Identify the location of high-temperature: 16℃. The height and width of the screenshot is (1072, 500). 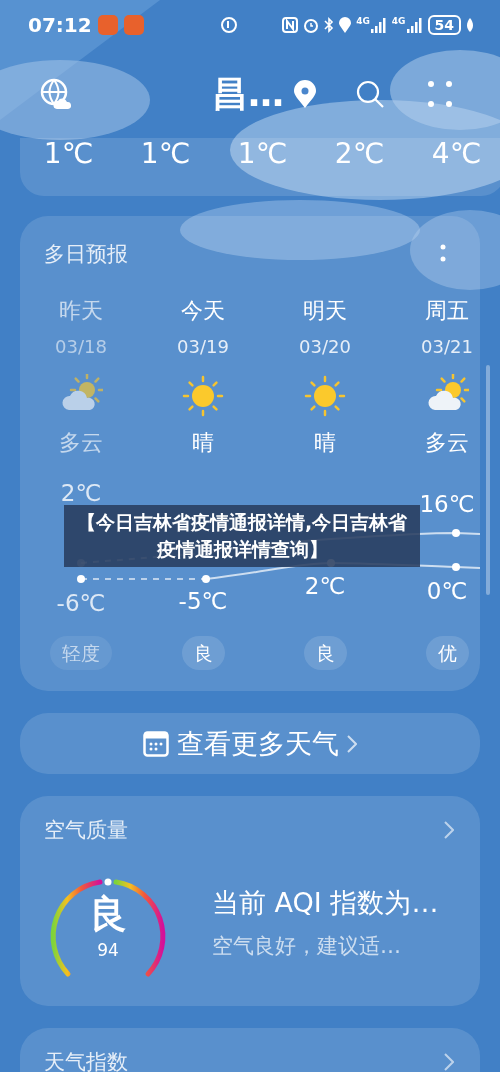
(447, 504).